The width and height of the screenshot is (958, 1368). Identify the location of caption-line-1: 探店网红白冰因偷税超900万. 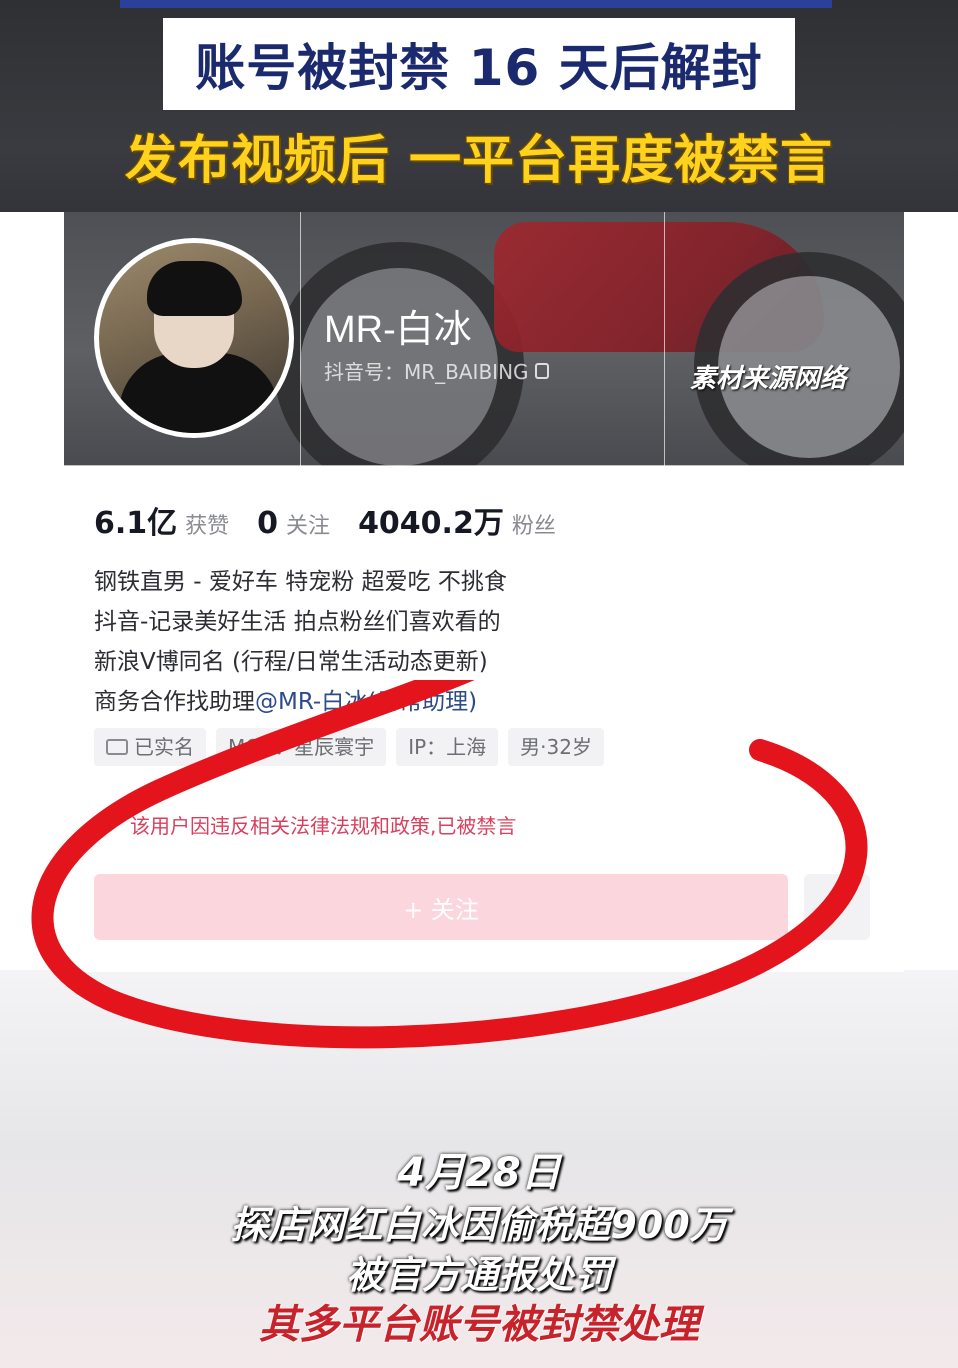
(479, 1225).